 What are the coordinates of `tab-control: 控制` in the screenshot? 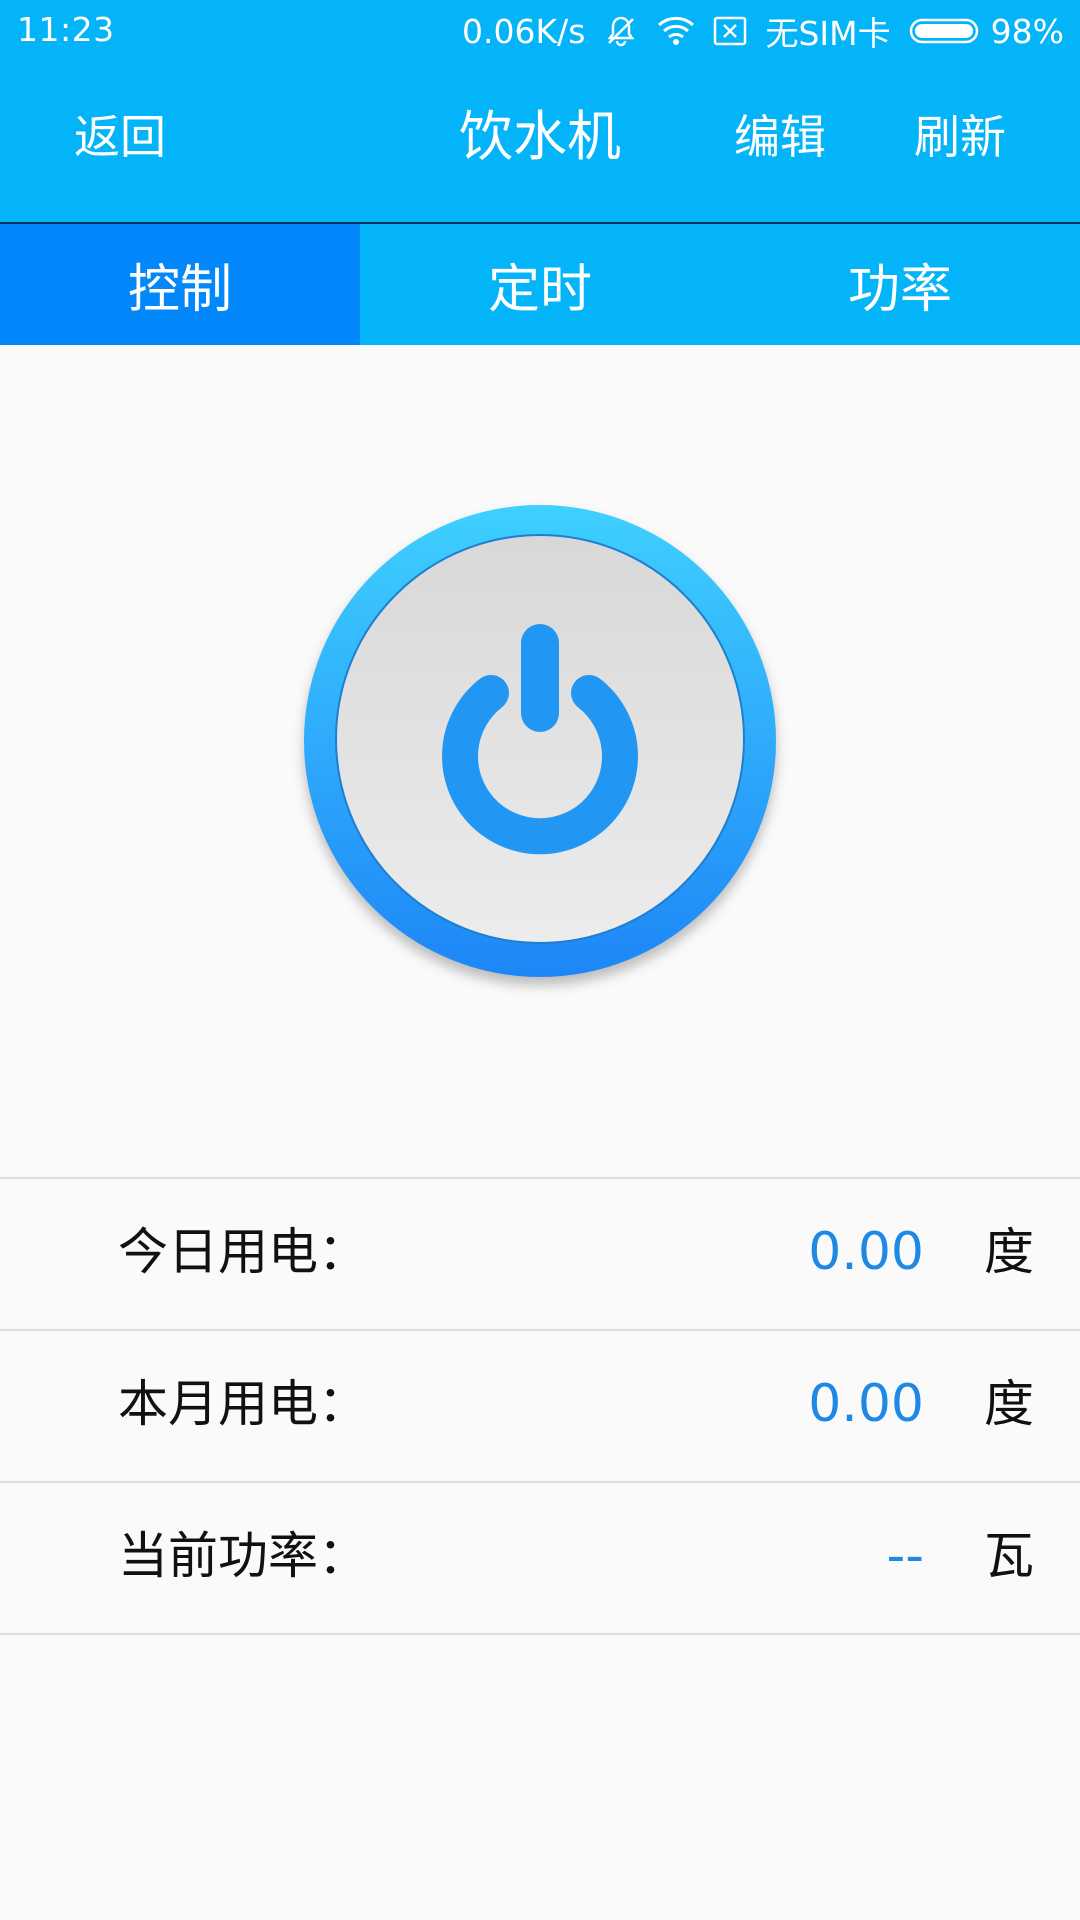 It's located at (180, 284).